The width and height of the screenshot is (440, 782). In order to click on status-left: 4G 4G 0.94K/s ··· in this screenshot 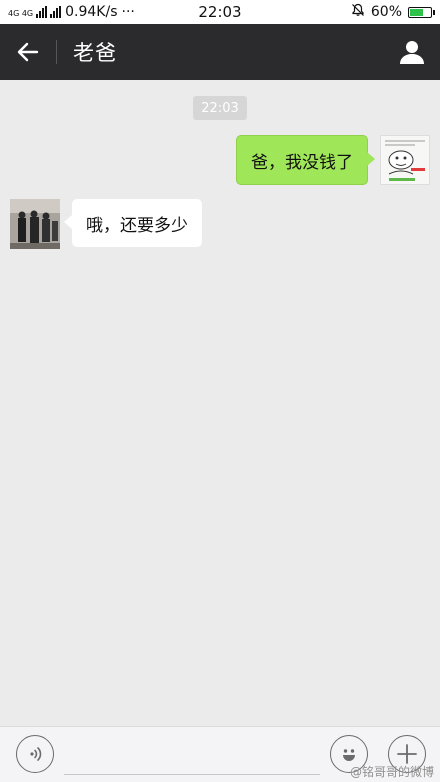, I will do `click(71, 12)`.